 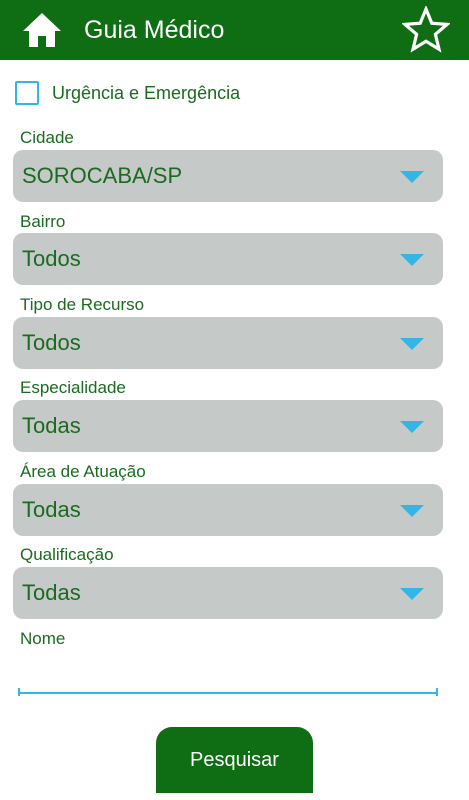 I want to click on app-bar: Guia Médico, so click(x=234, y=30).